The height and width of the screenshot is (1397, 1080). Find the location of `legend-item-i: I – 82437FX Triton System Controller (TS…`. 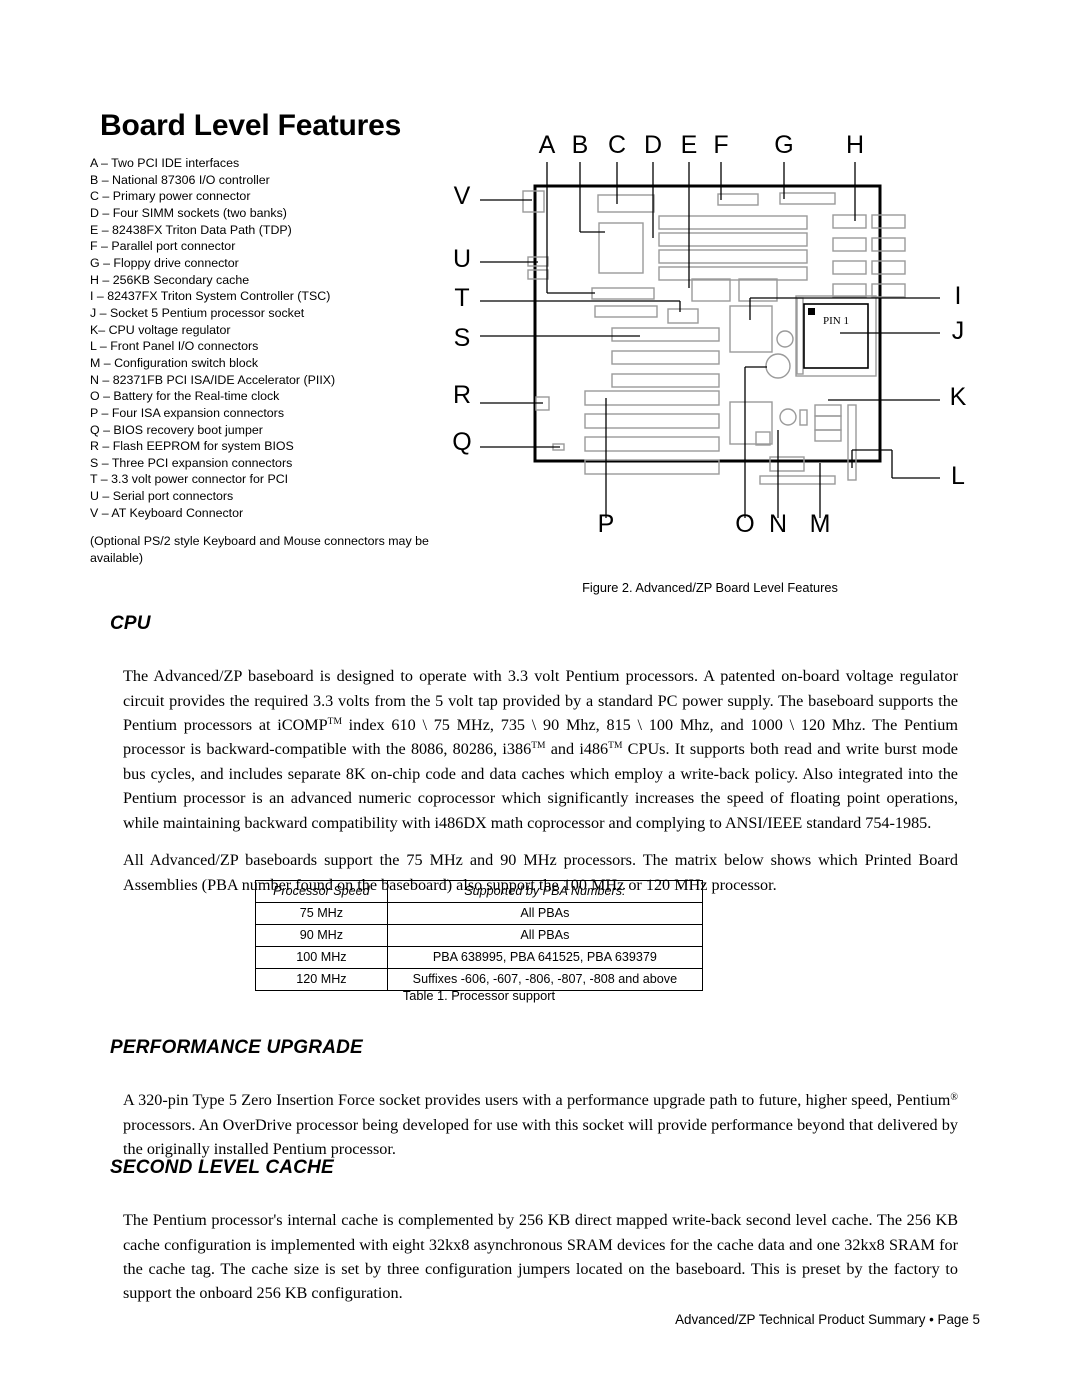

legend-item-i: I – 82437FX Triton System Controller (TS… is located at coordinates (210, 296).